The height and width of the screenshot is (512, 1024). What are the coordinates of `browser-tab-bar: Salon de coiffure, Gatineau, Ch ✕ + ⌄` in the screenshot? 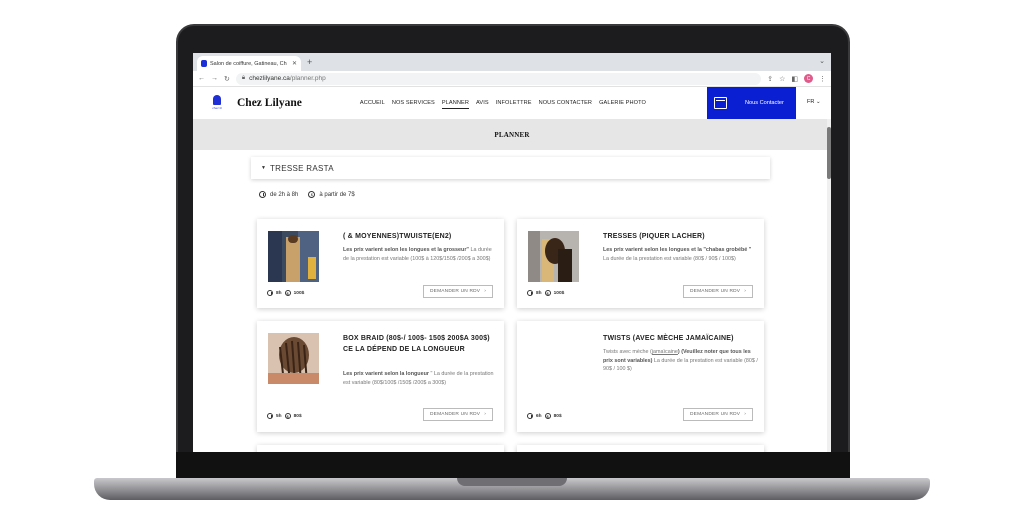 It's located at (512, 62).